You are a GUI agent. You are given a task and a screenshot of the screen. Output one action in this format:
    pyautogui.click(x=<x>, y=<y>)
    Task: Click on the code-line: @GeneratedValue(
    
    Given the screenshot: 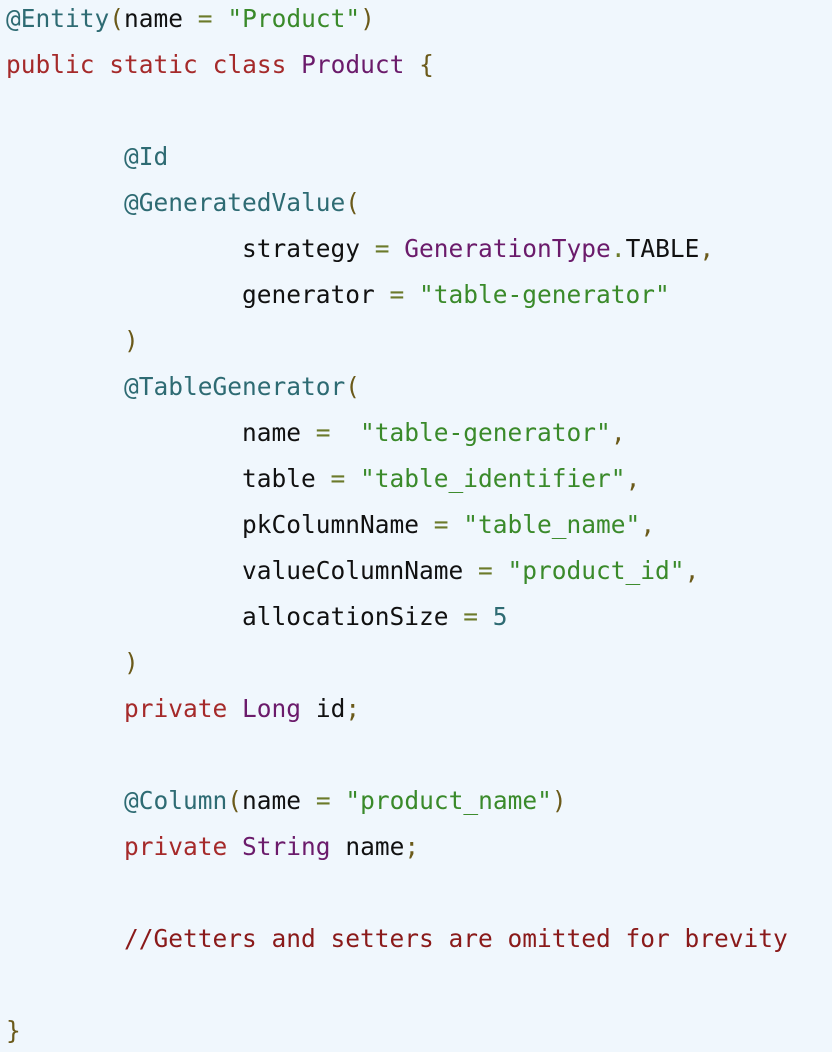 What is the action you would take?
    pyautogui.click(x=183, y=203)
    